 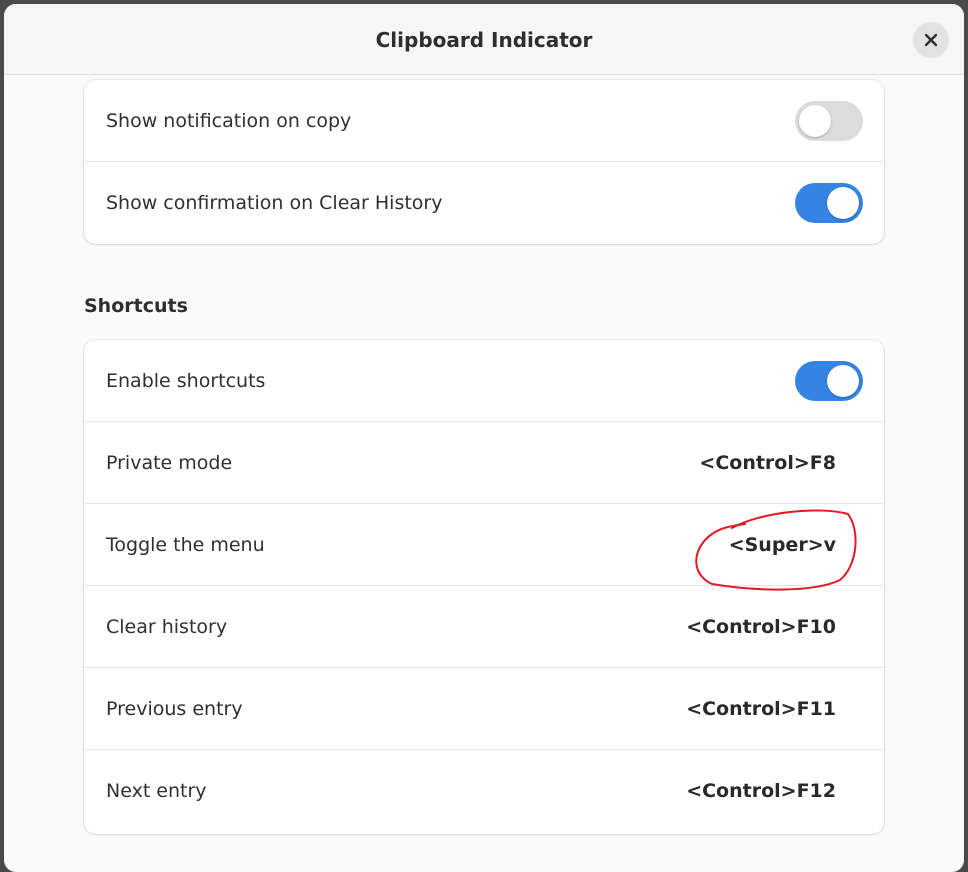 What do you see at coordinates (169, 463) in the screenshot?
I see `private-mode-label: Private mode` at bounding box center [169, 463].